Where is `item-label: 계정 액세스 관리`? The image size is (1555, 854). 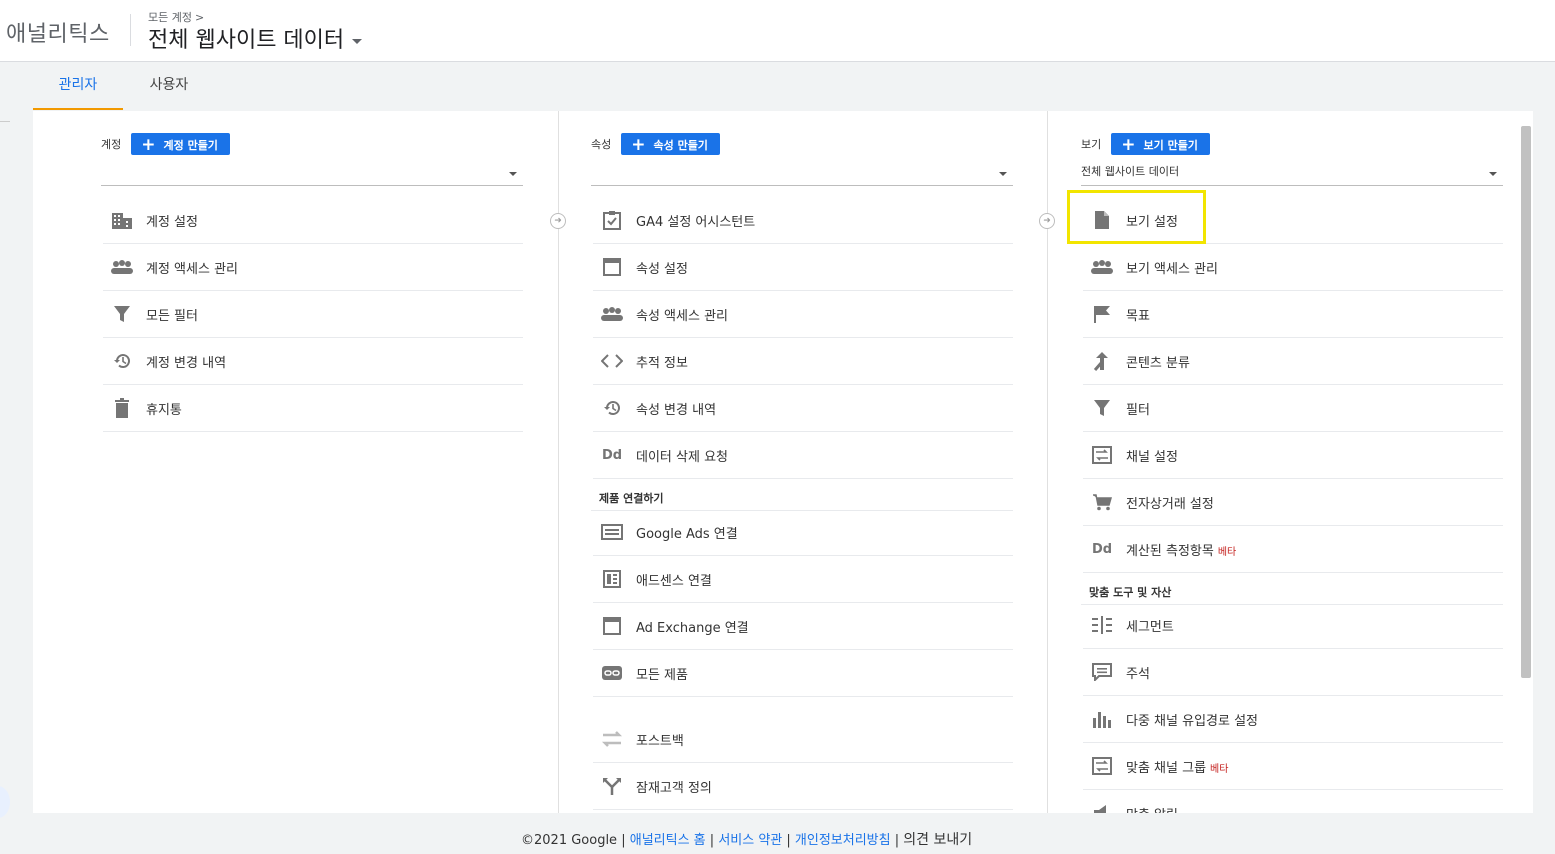
item-label: 계정 액세스 관리 is located at coordinates (192, 269).